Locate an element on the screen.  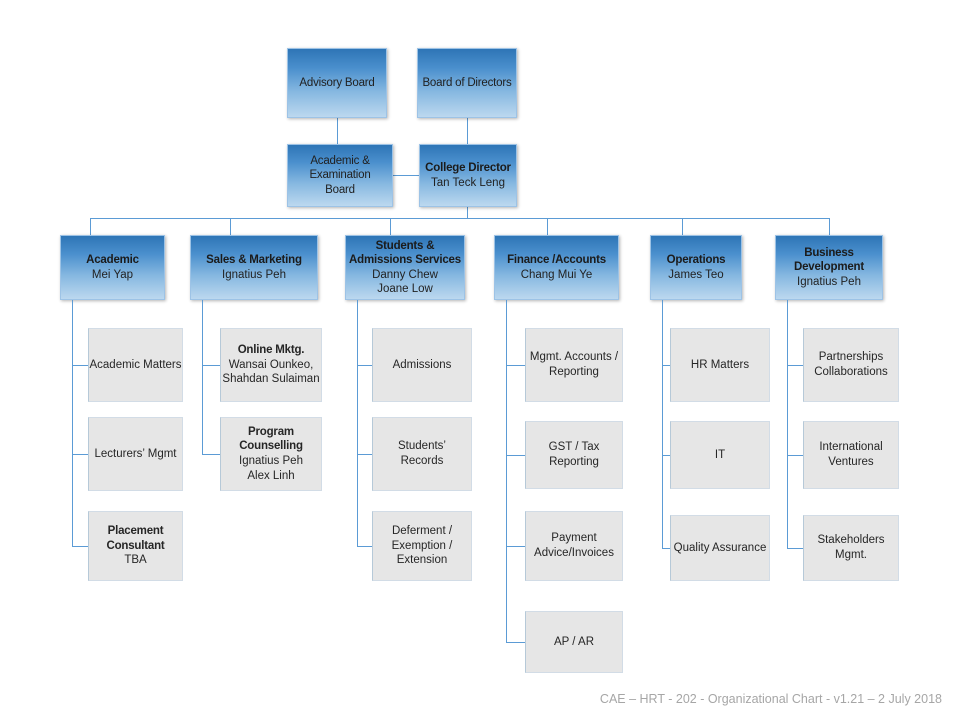
connector-spine-business-development is located at coordinates (787, 424).